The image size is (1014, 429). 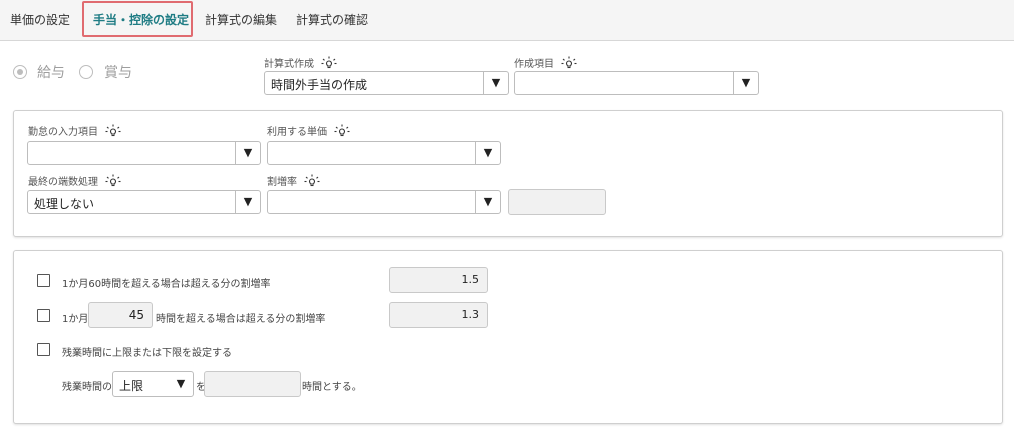 I want to click on over60-rate-input: 1.5, so click(x=438, y=280).